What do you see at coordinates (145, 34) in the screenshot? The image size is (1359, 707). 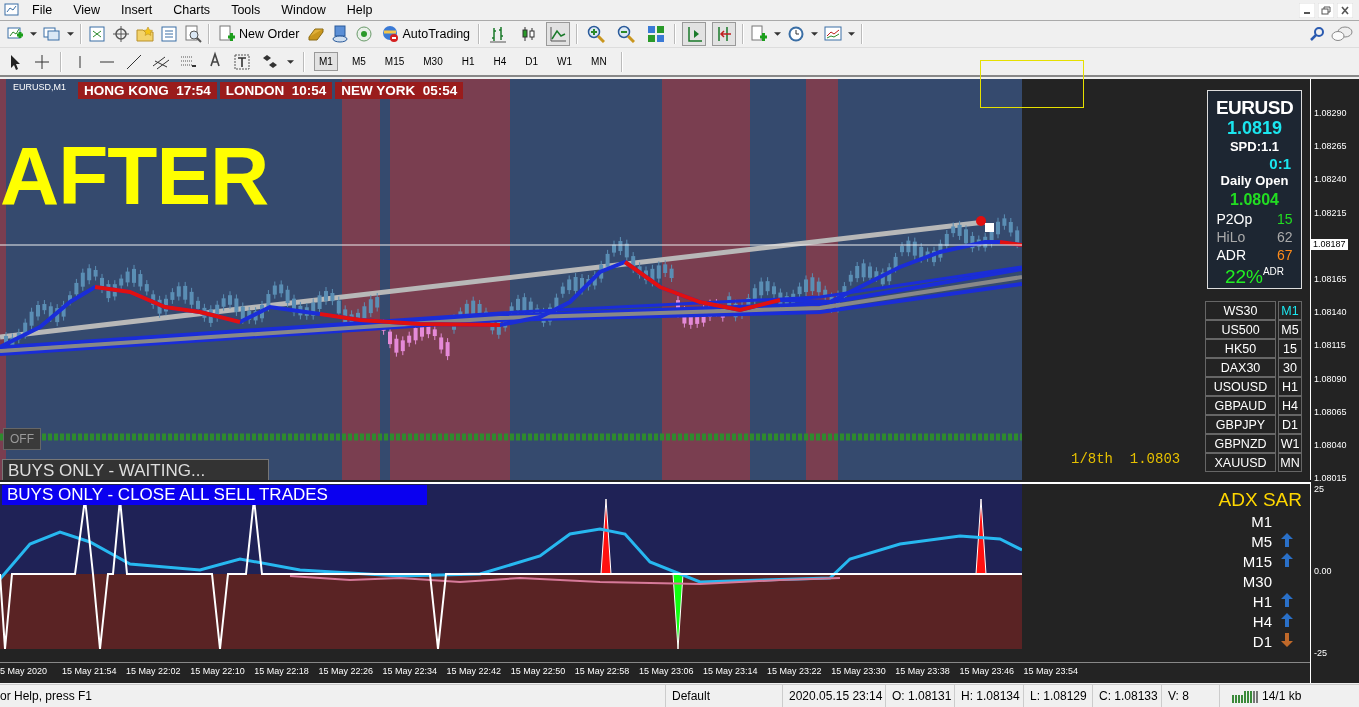 I see `folder-star-icon` at bounding box center [145, 34].